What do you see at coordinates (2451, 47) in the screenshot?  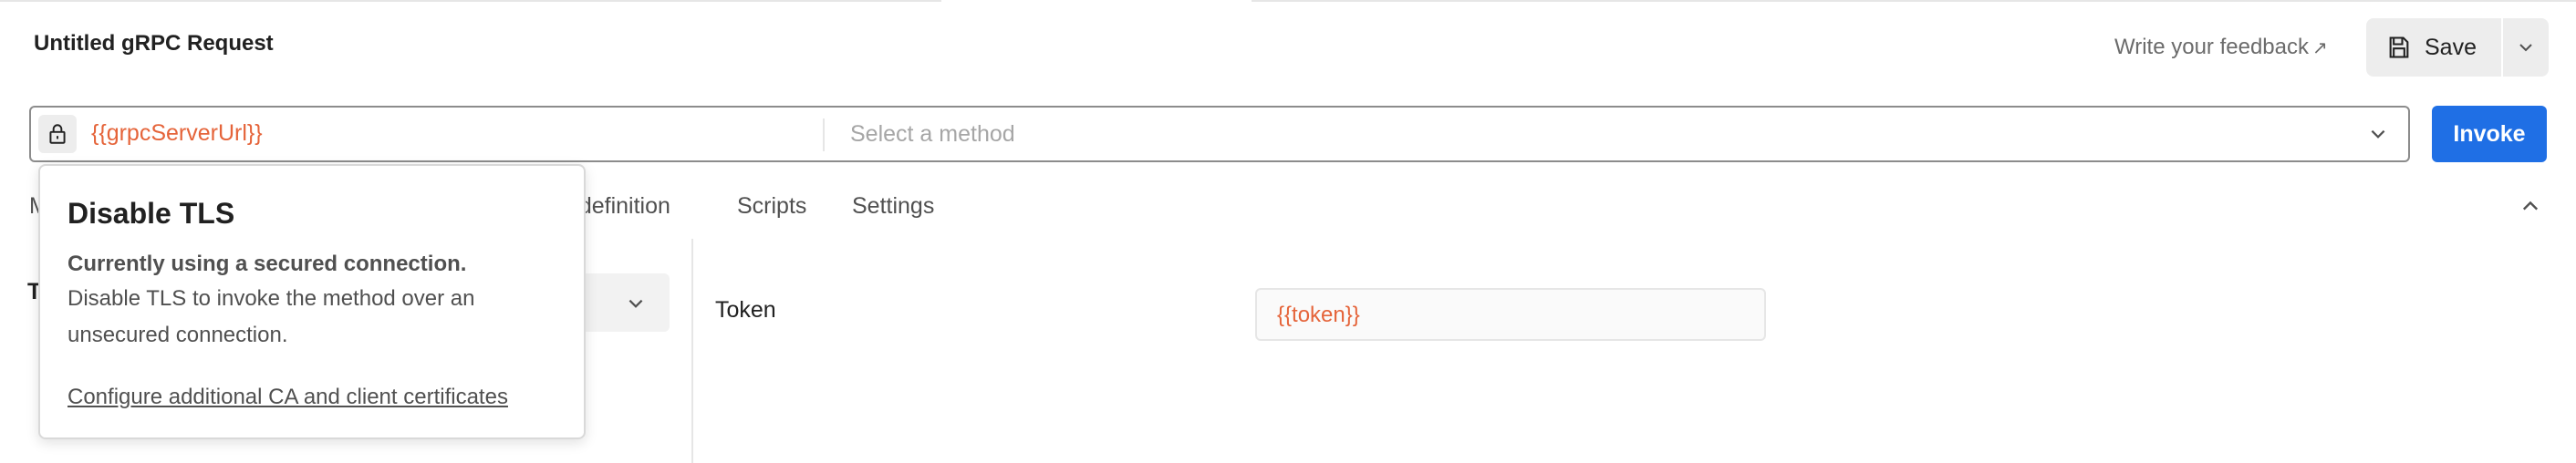 I see `save-label: Save` at bounding box center [2451, 47].